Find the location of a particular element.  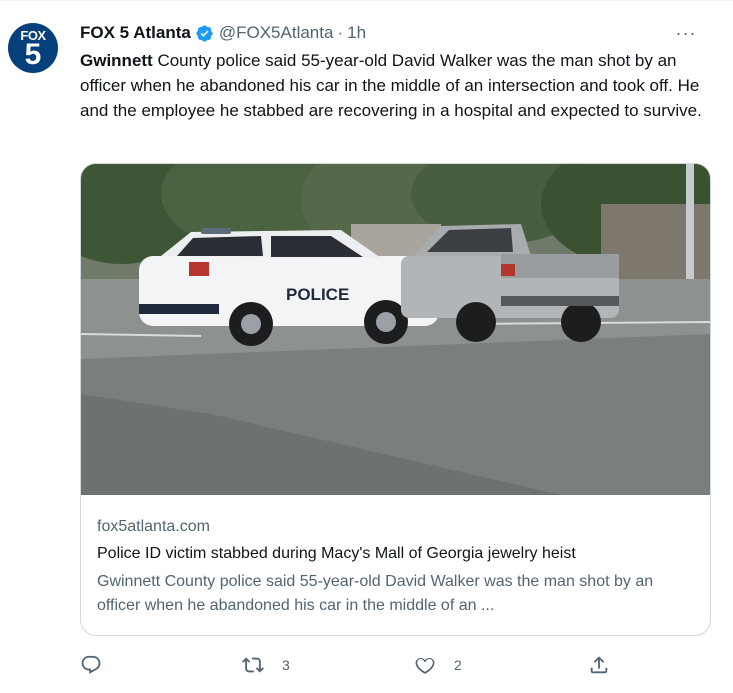

author-handle: @FOX5Atlanta is located at coordinates (276, 33).